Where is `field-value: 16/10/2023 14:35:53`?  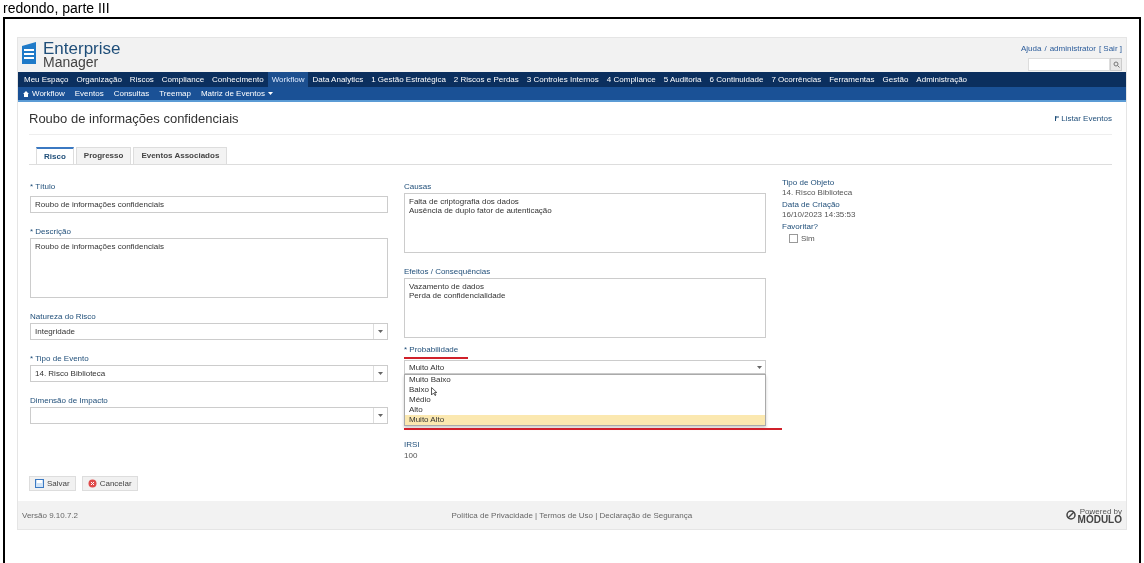 field-value: 16/10/2023 14:35:53 is located at coordinates (819, 214).